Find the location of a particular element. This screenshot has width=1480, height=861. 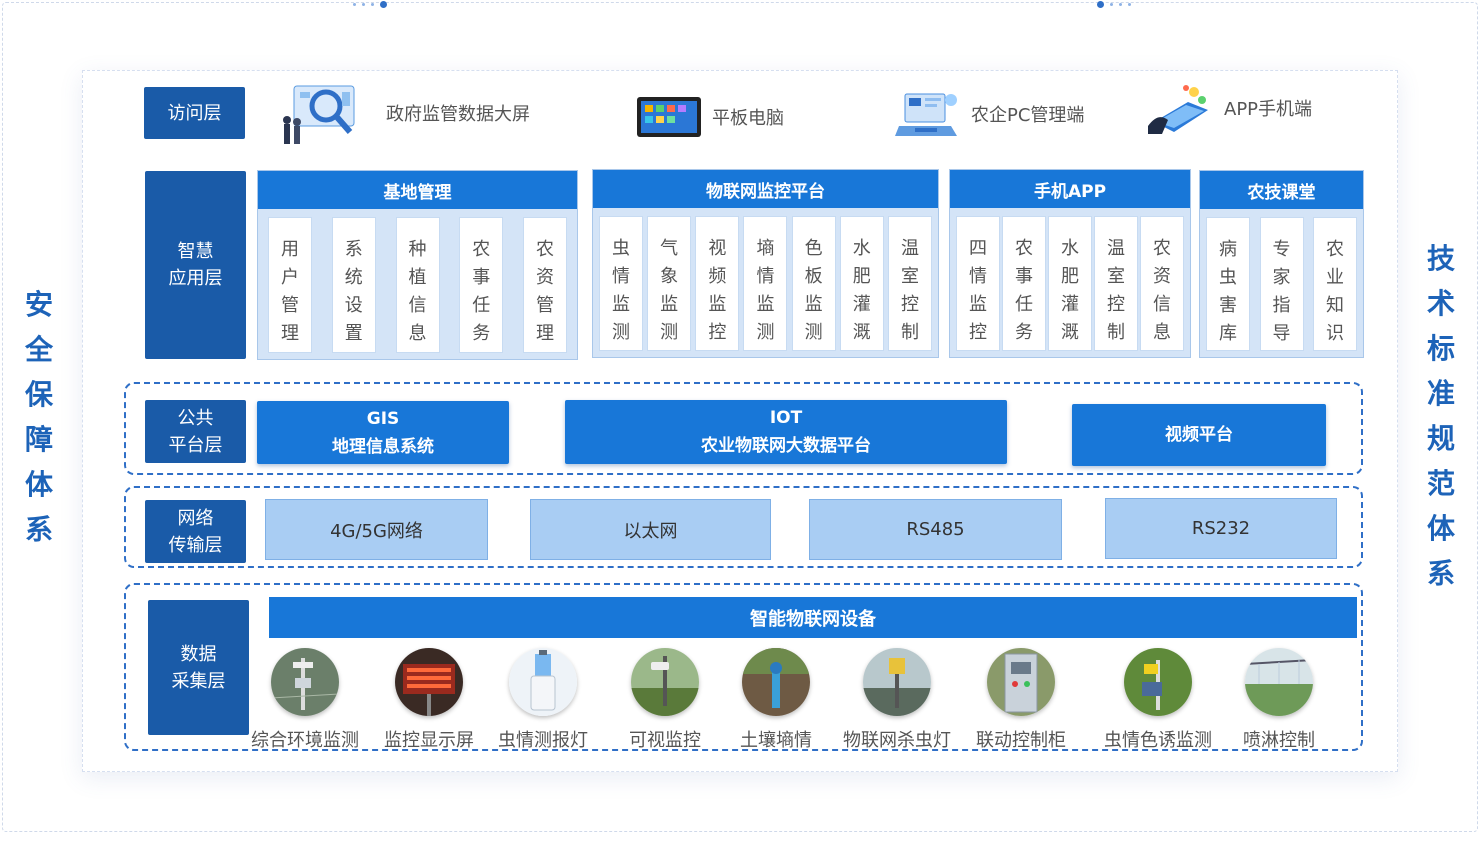

access-item-data-screen: 政府监管数据大屏 is located at coordinates (405, 113).